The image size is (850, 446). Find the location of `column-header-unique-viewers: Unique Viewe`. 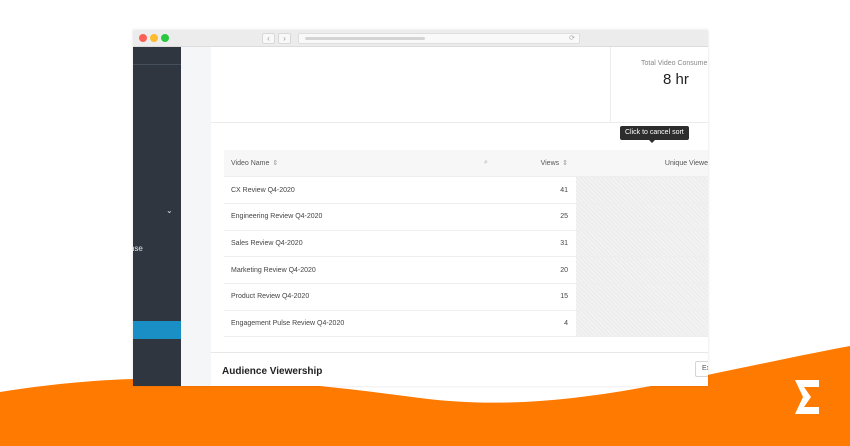

column-header-unique-viewers: Unique Viewe is located at coordinates (642, 164).